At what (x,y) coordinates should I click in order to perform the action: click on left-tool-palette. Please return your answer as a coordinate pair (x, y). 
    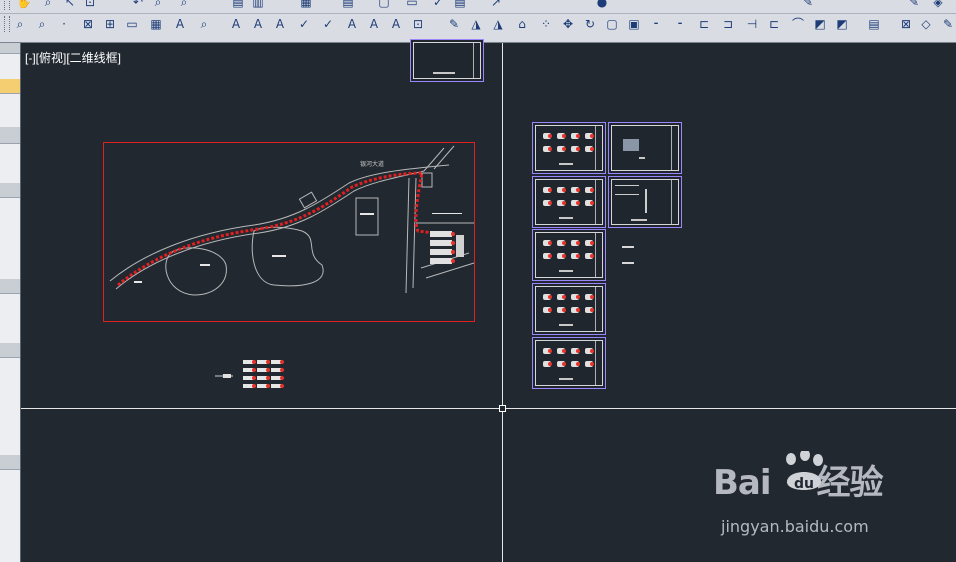
    Looking at the image, I should click on (10, 302).